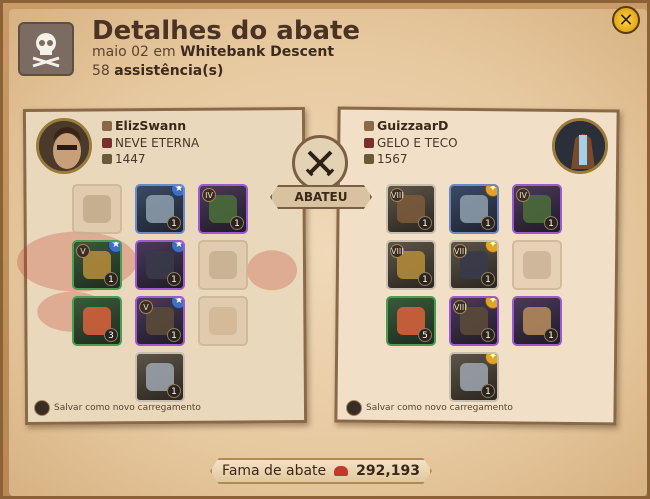 The image size is (650, 499). What do you see at coordinates (406, 125) in the screenshot?
I see `victim-name: GuizzaarD` at bounding box center [406, 125].